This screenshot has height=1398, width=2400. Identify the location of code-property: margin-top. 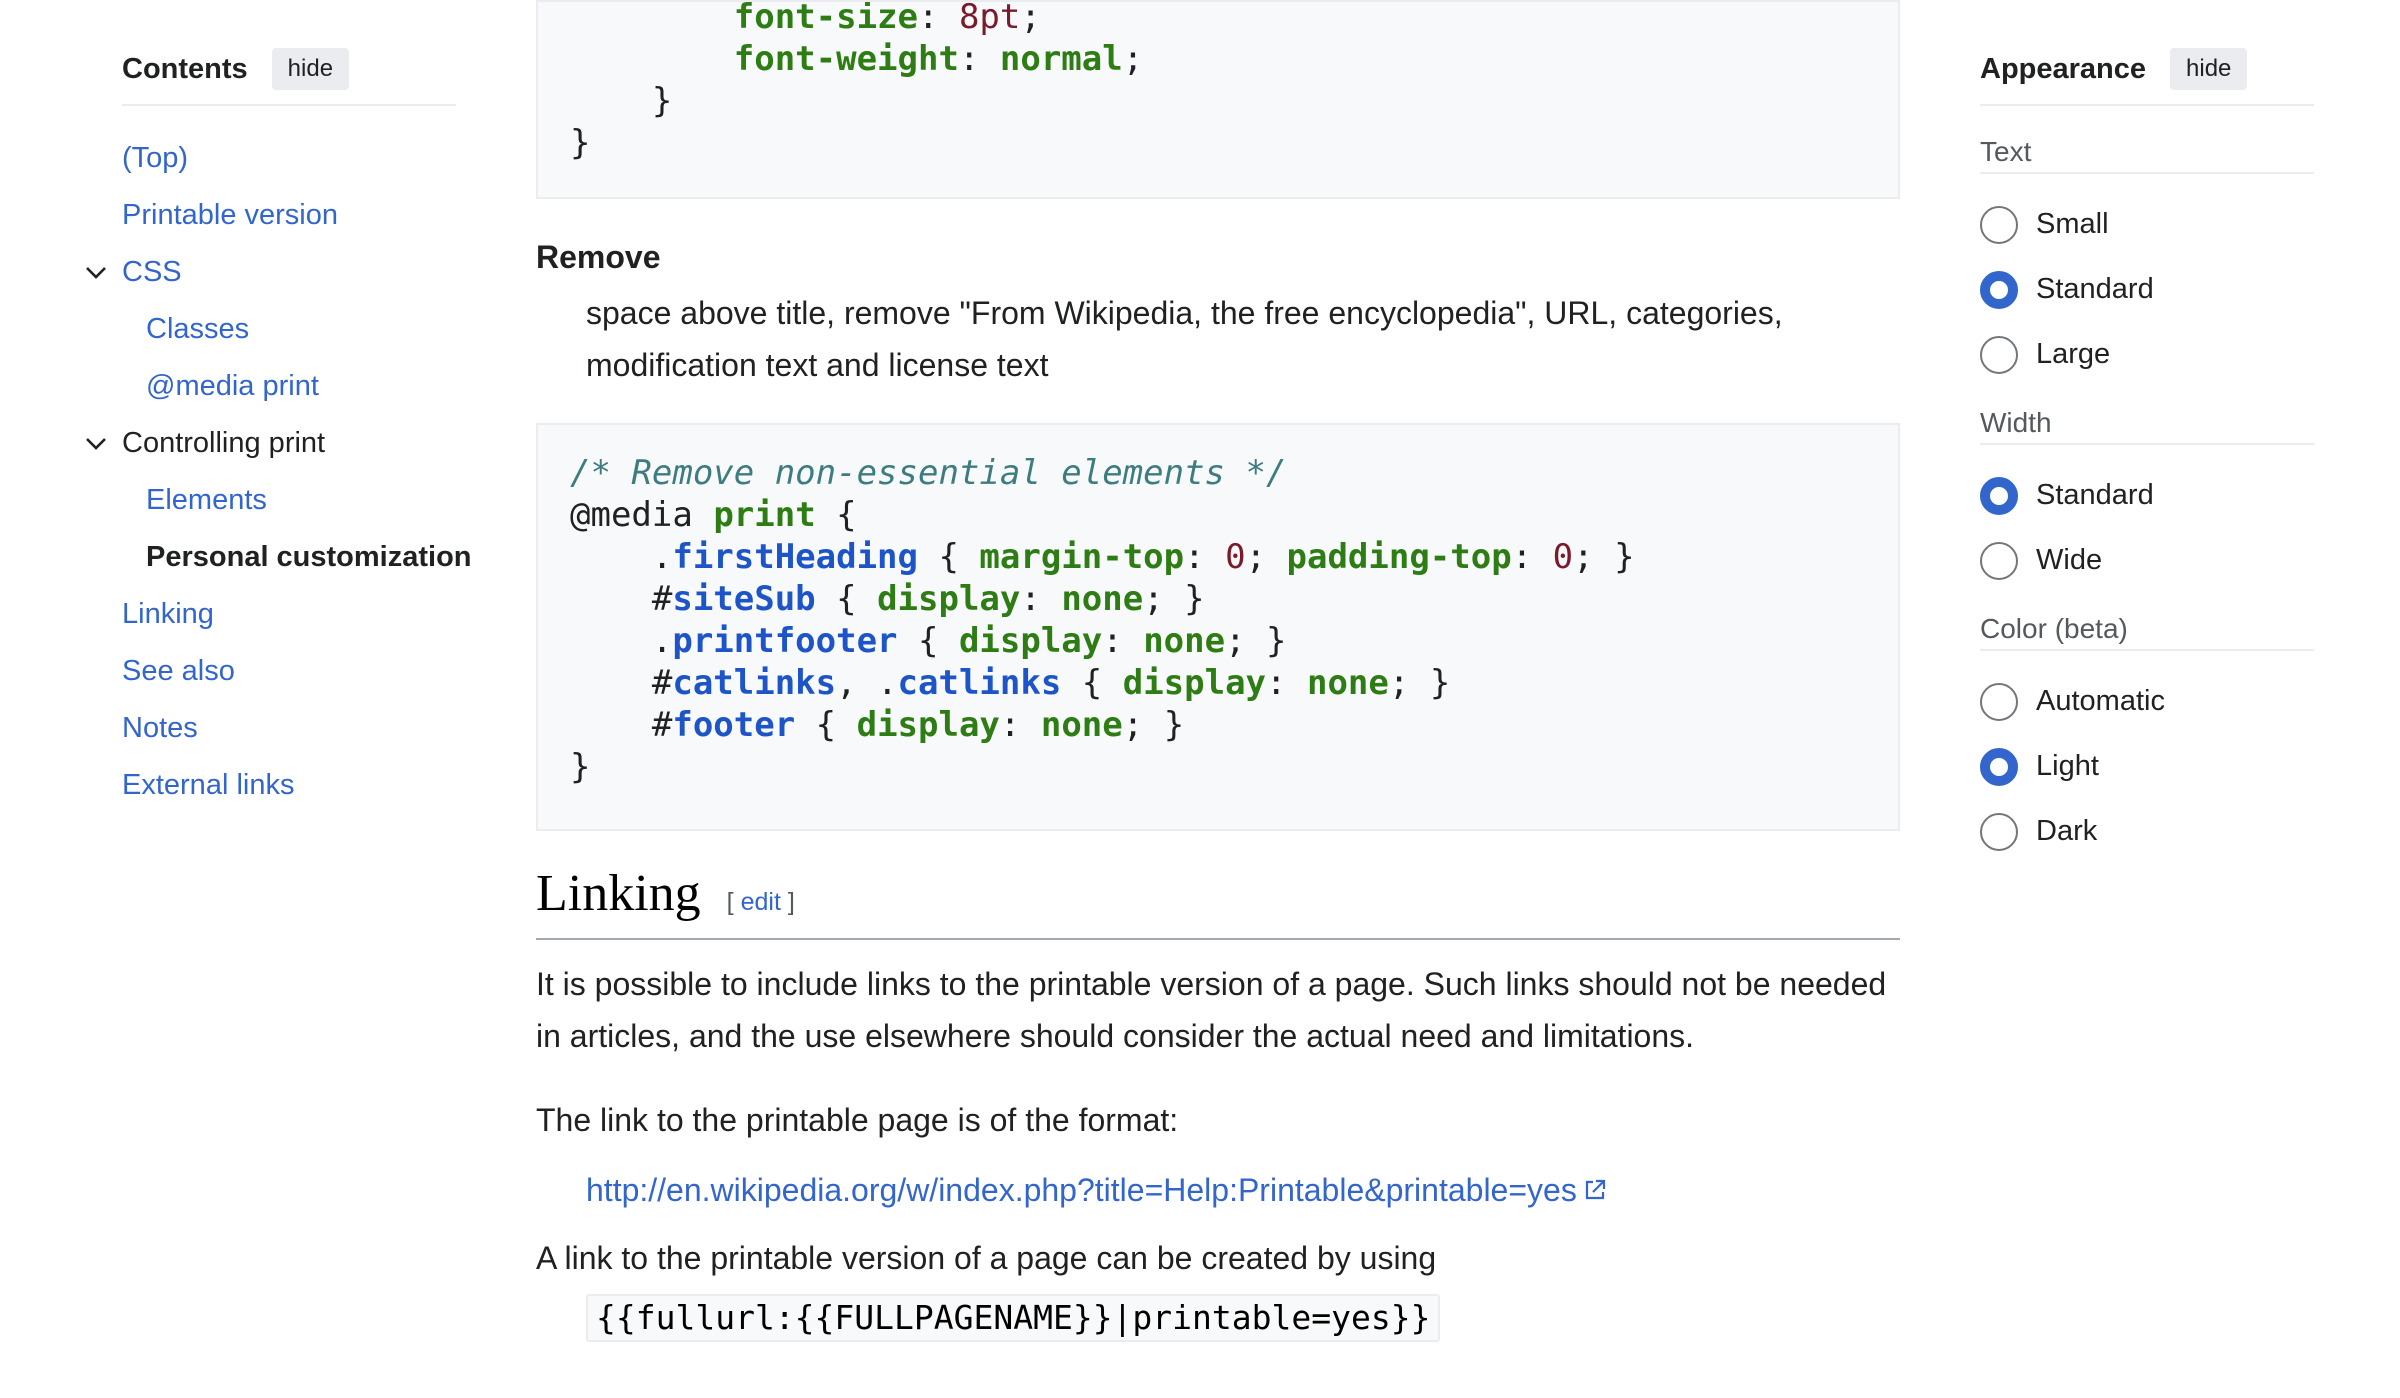
(1082, 557).